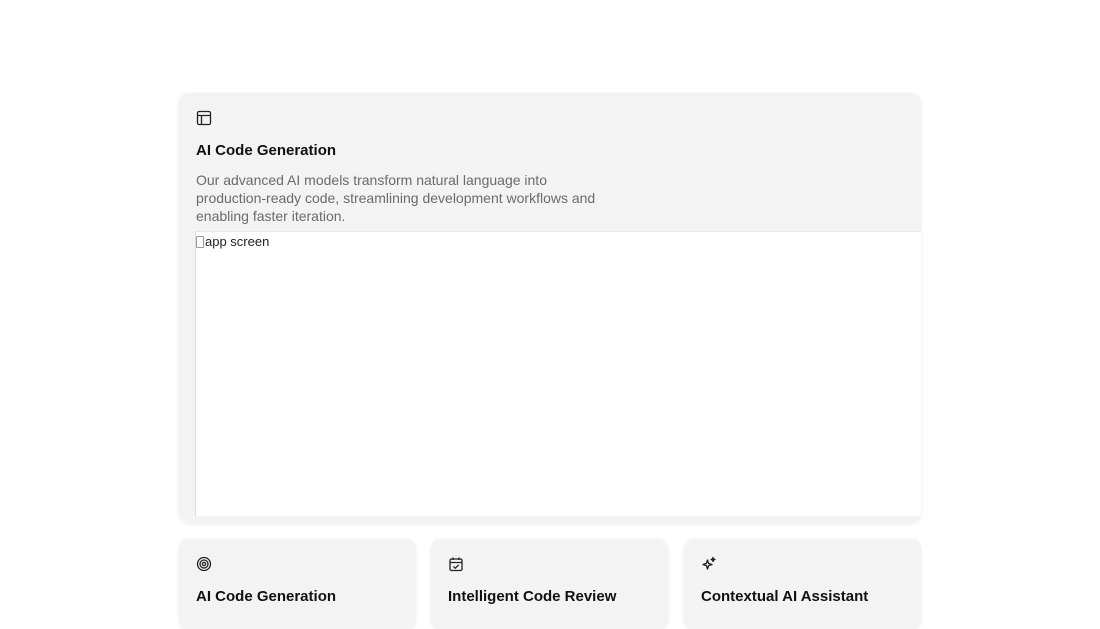 Image resolution: width=1100 pixels, height=629 pixels. Describe the element at coordinates (456, 564) in the screenshot. I see `calendar-check-icon` at that location.